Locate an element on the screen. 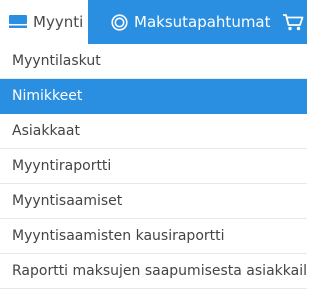 Image resolution: width=320 pixels, height=290 pixels. tab-label: Maksutapahtumat is located at coordinates (202, 22).